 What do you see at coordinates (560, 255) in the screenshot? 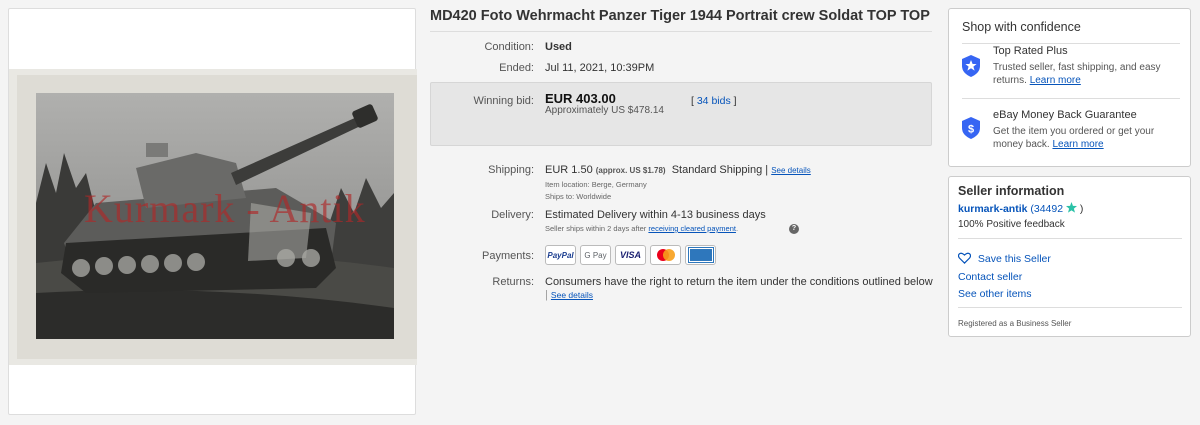
I see `paypal-icon: PayPal` at bounding box center [560, 255].